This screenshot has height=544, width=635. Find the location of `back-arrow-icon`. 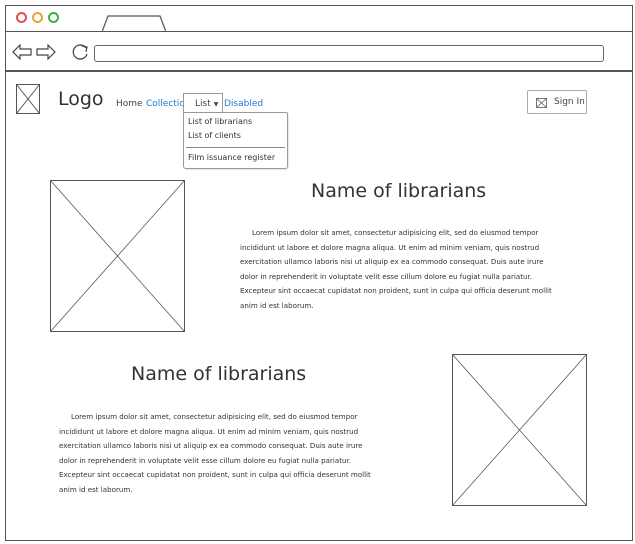

back-arrow-icon is located at coordinates (22, 52).